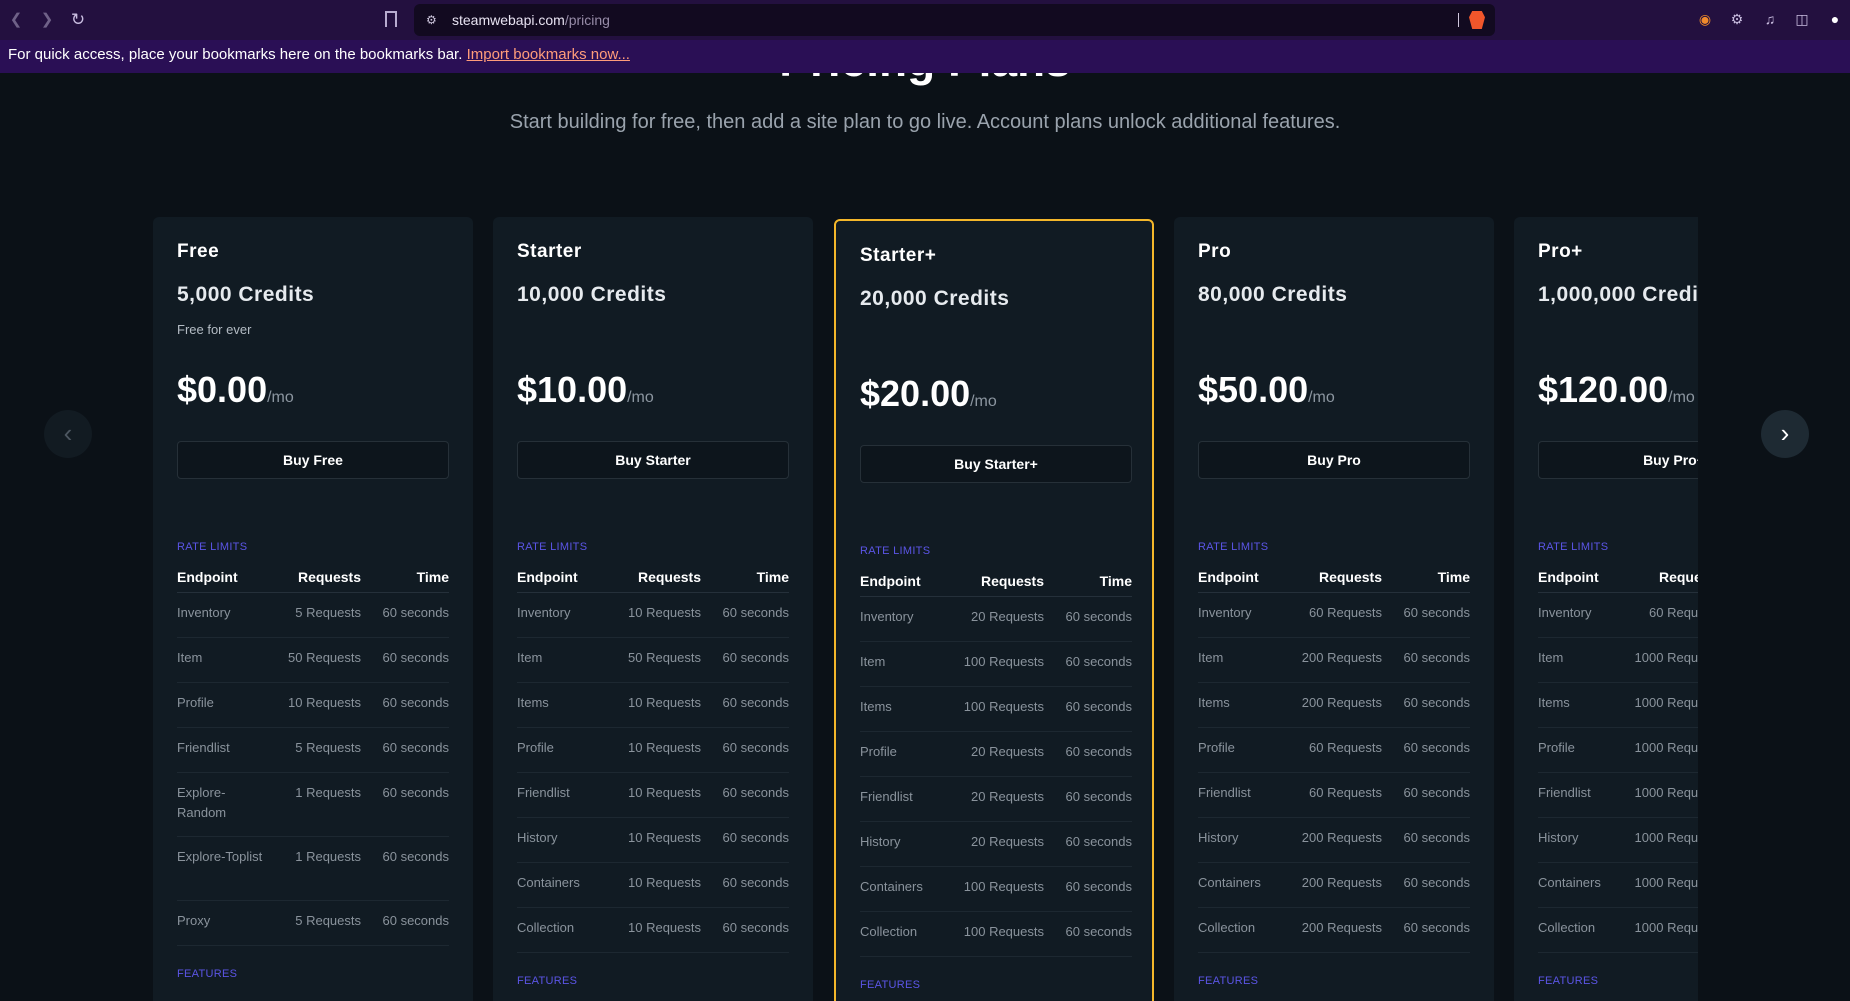 The image size is (1850, 1001). What do you see at coordinates (1618, 930) in the screenshot?
I see `rate-limit-row: Collection1000 Requests60 seconds` at bounding box center [1618, 930].